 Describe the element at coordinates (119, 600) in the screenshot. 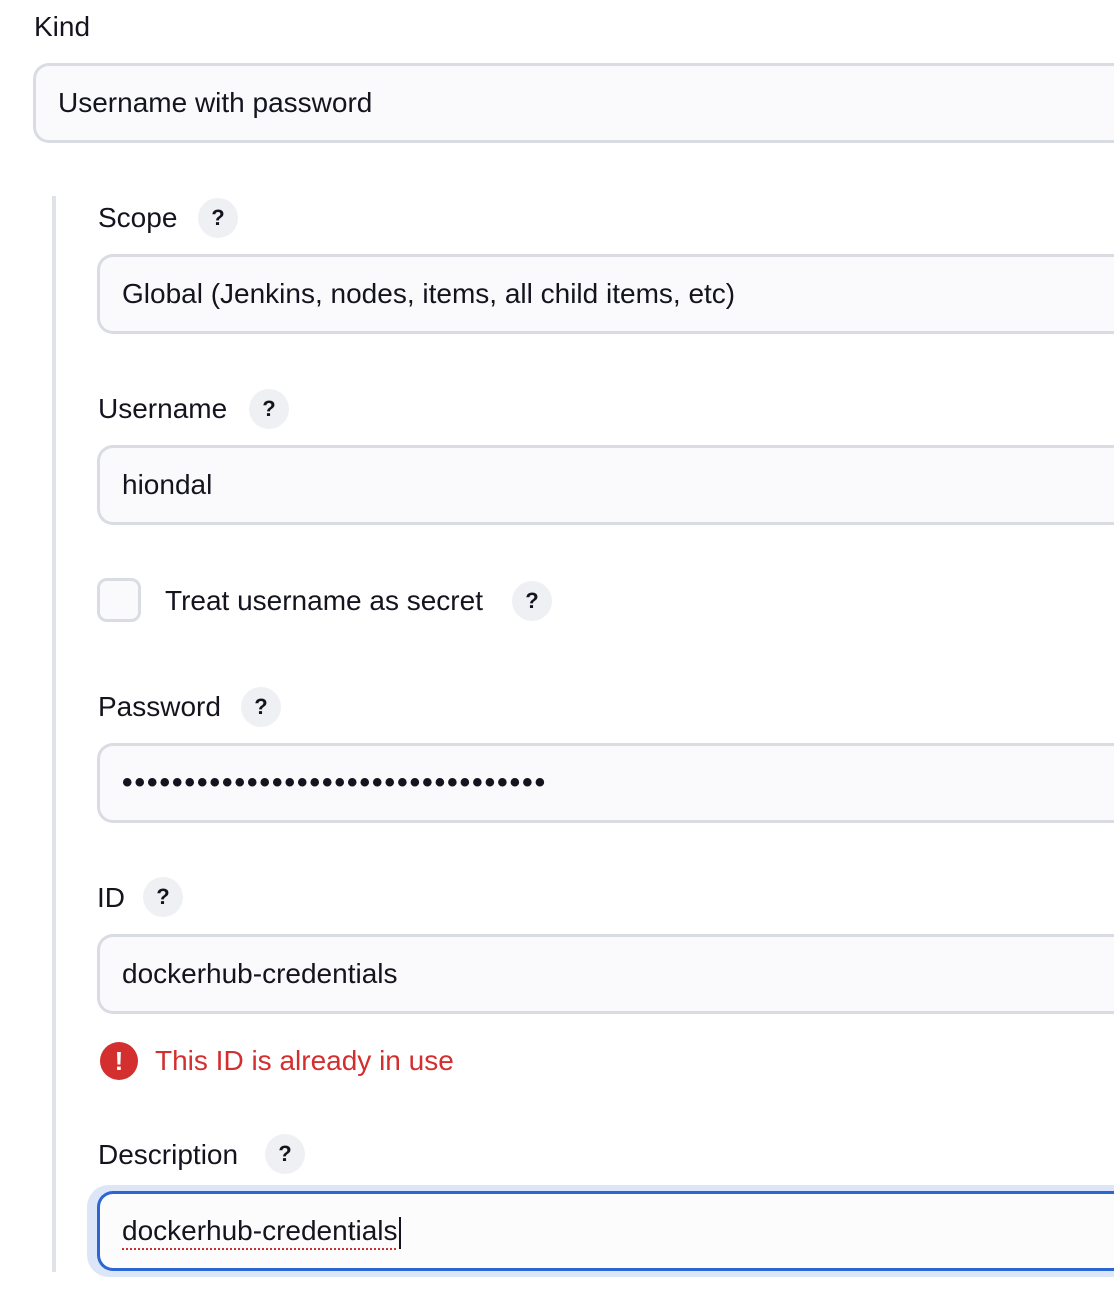

I see `treat-username-secret-checkbox` at that location.